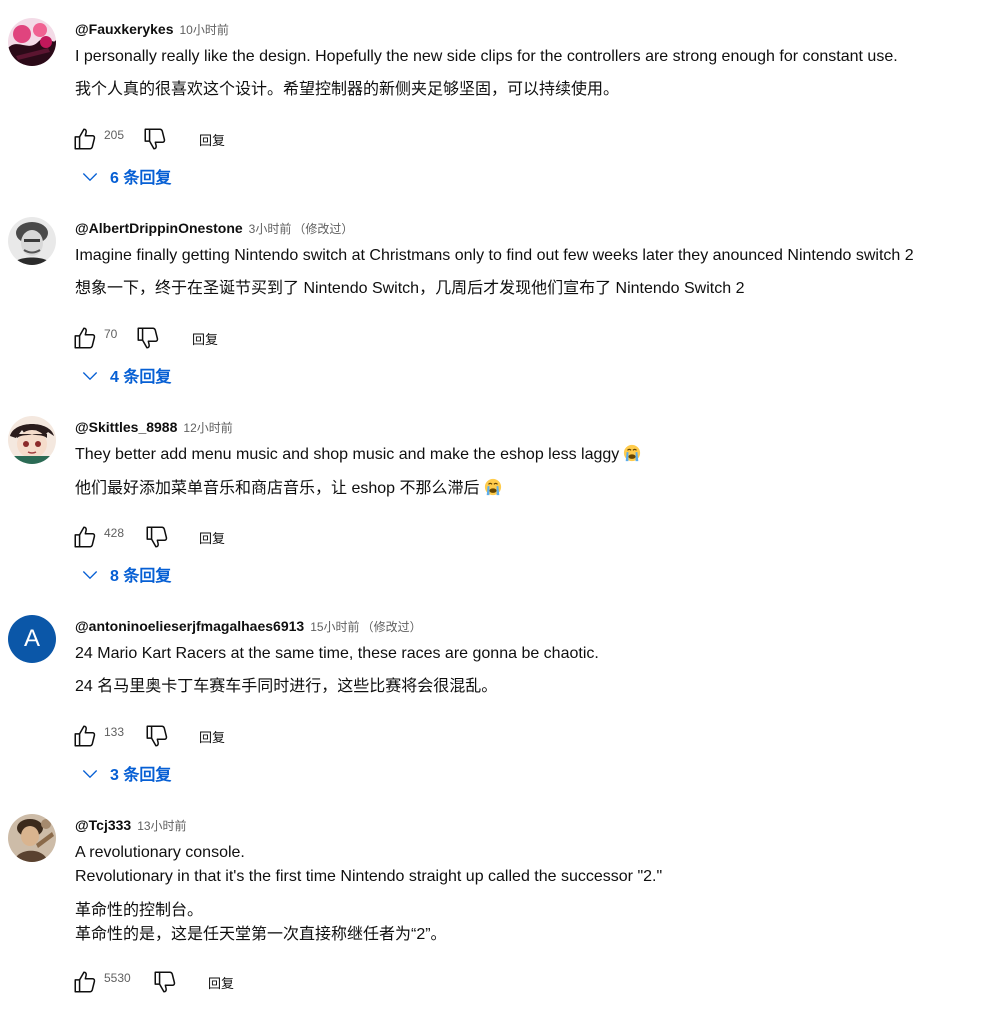 The height and width of the screenshot is (1011, 990). I want to click on author-name: @AlbertDrippinOnestone, so click(159, 228).